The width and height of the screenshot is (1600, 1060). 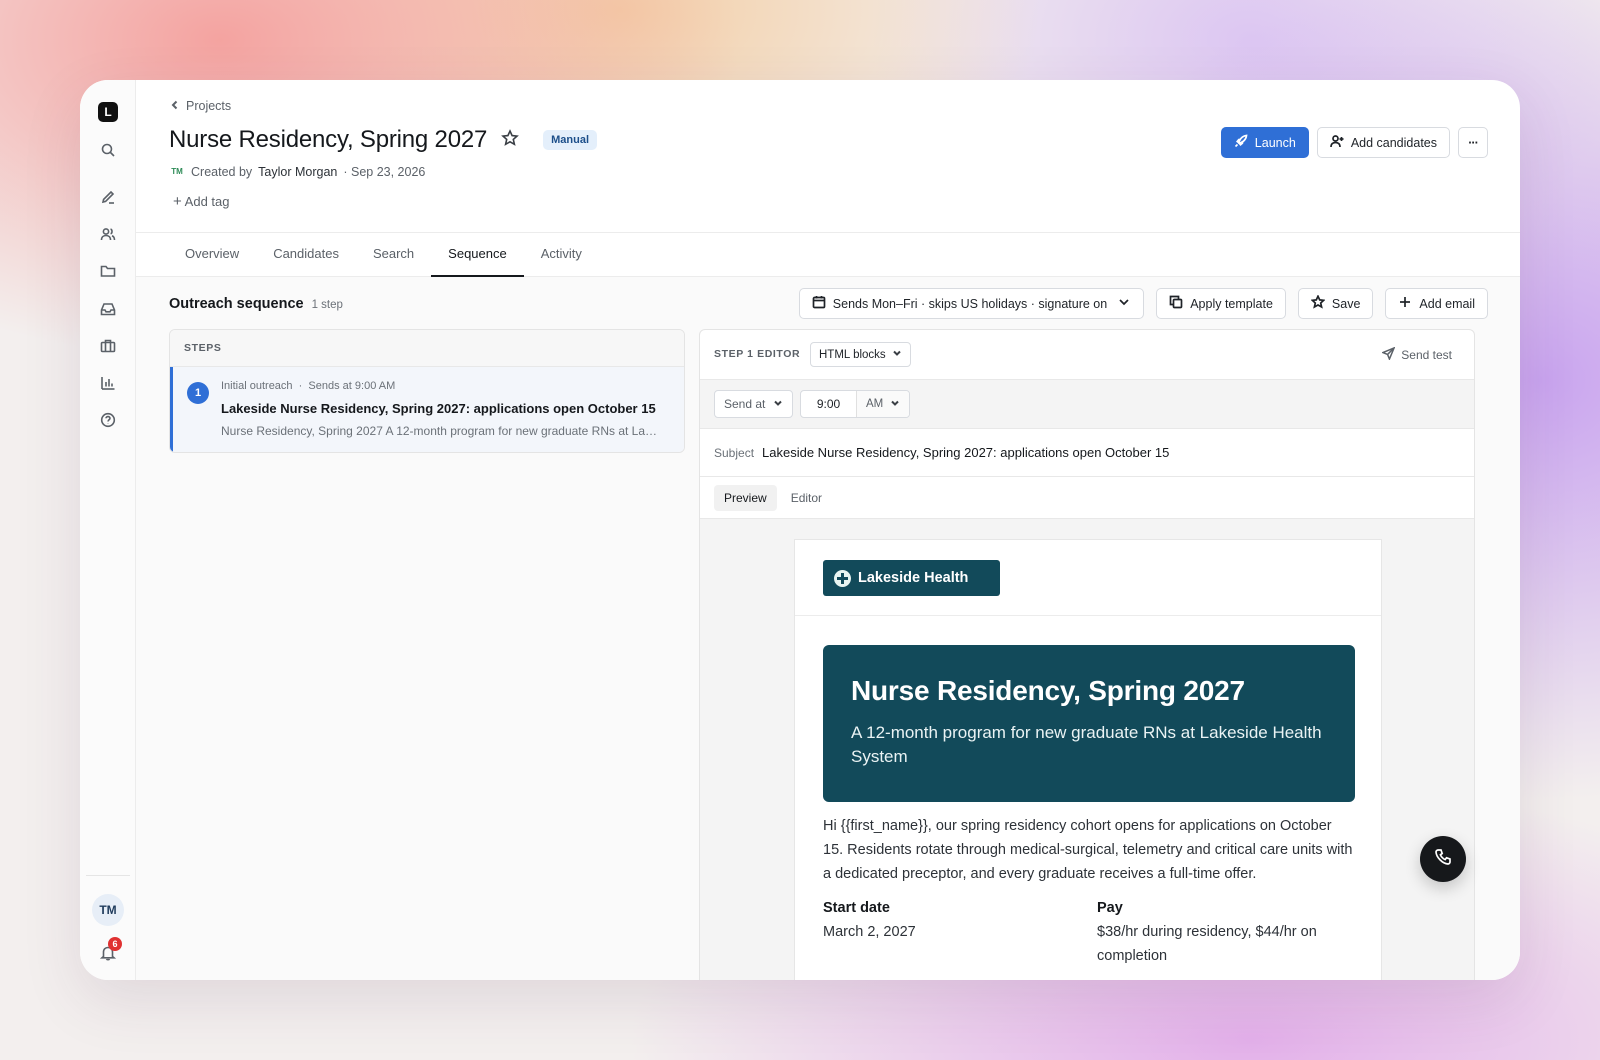 I want to click on subject-label: Subject, so click(x=734, y=452).